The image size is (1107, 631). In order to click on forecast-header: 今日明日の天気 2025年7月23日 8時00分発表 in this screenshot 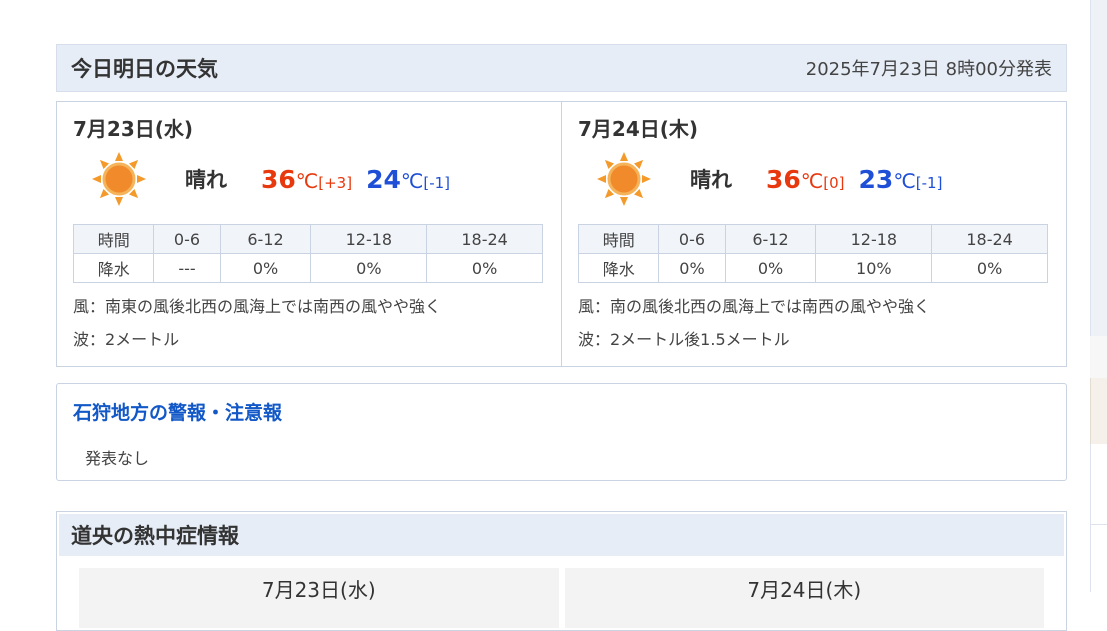, I will do `click(561, 68)`.